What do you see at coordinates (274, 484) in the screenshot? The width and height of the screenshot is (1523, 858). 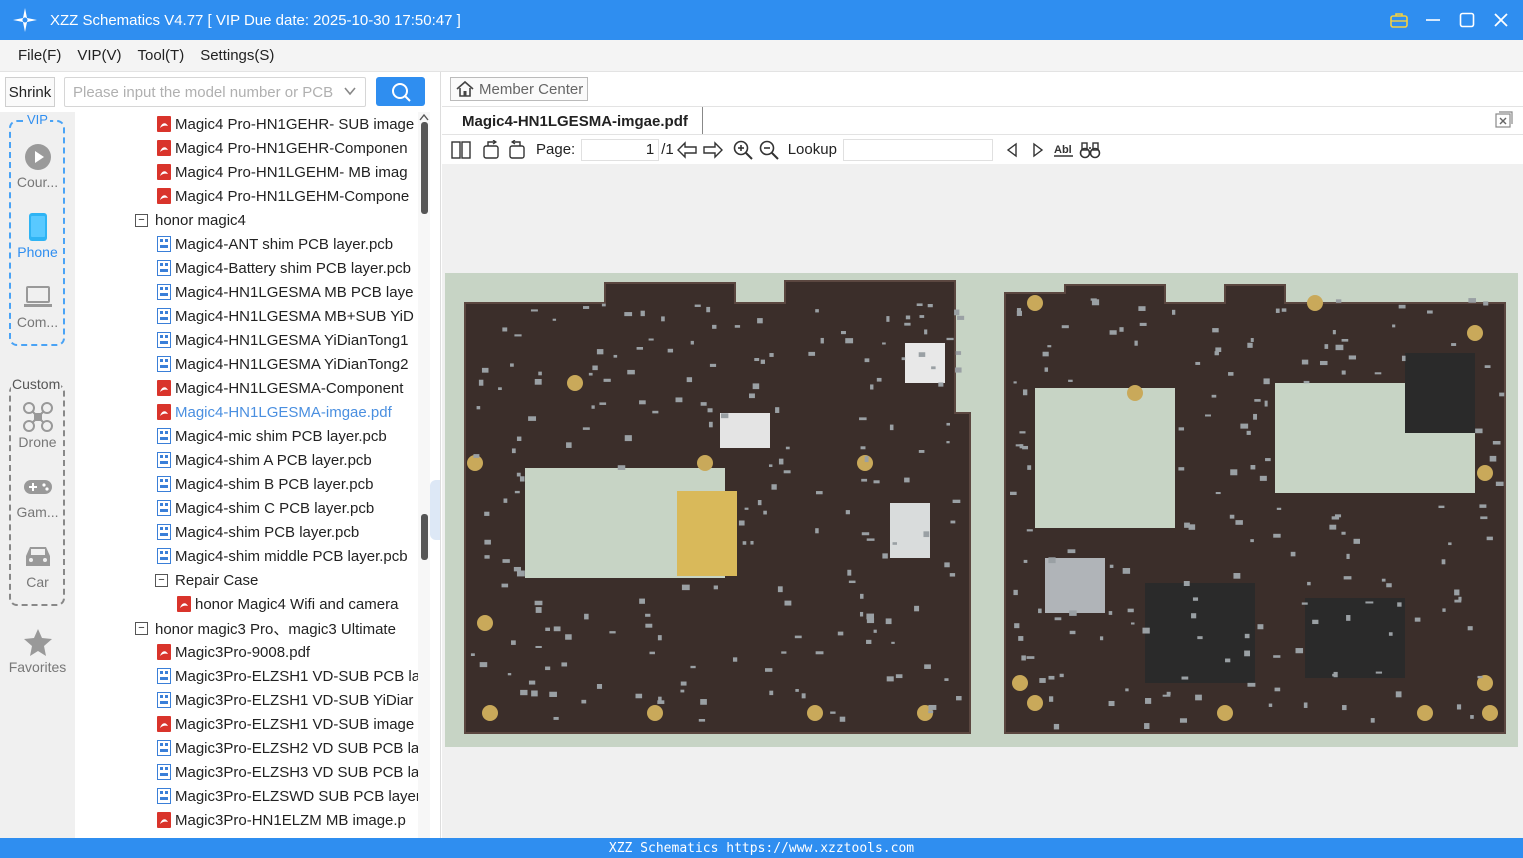 I see `tree-item-label: Magic4-shim B PCB layer.pcb` at bounding box center [274, 484].